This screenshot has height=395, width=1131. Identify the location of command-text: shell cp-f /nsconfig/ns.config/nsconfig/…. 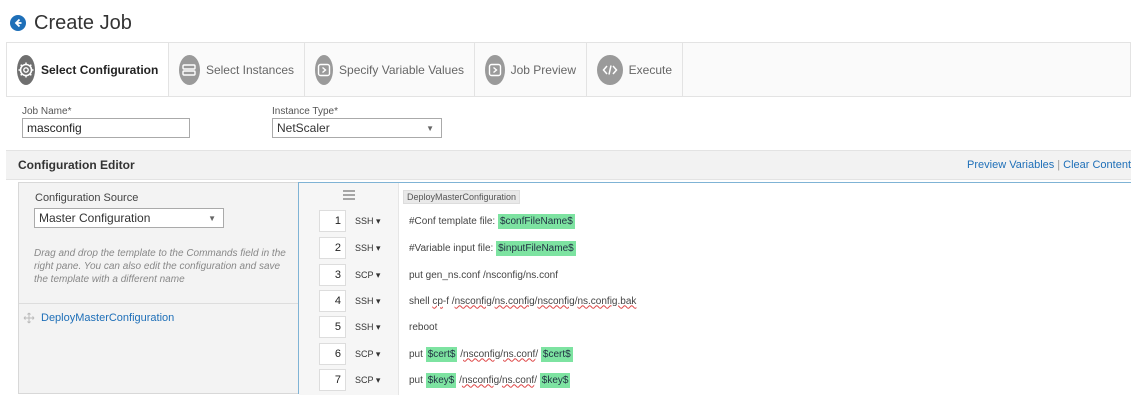
(522, 301).